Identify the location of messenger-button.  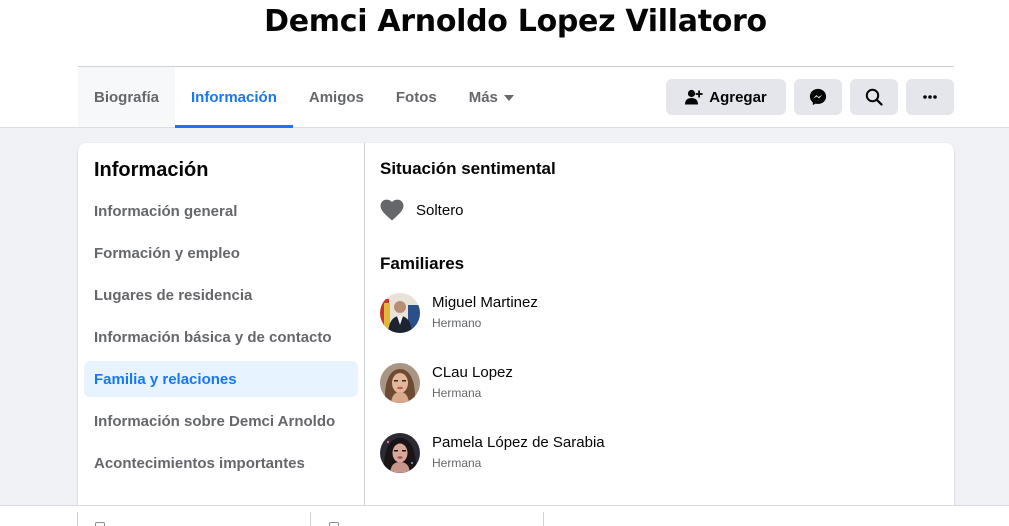
(818, 97).